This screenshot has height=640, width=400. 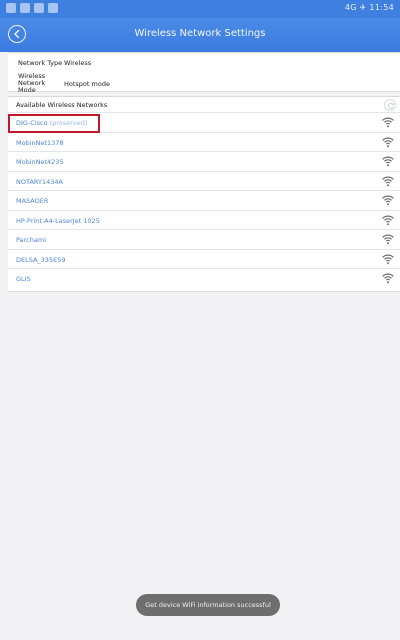 I want to click on image-icon, so click(x=25, y=8).